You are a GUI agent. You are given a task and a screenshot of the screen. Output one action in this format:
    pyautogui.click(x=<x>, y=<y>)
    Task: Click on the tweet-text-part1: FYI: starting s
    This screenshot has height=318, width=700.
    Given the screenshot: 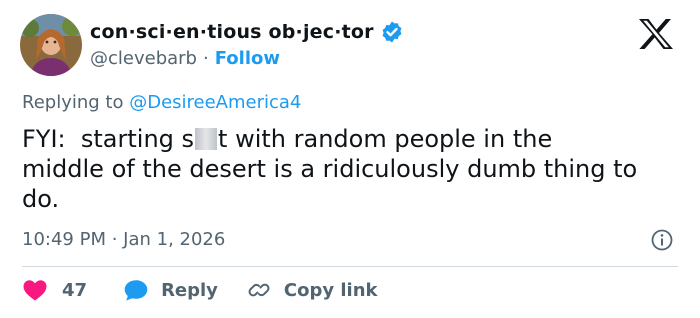 What is the action you would take?
    pyautogui.click(x=108, y=139)
    